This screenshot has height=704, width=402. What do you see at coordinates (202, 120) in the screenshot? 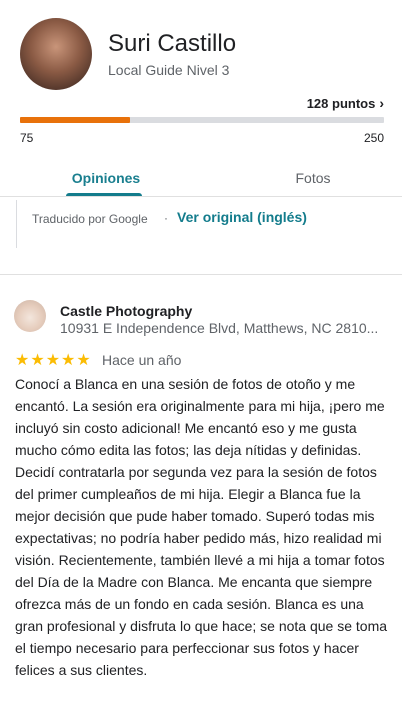
I see `points-progress-bar` at bounding box center [202, 120].